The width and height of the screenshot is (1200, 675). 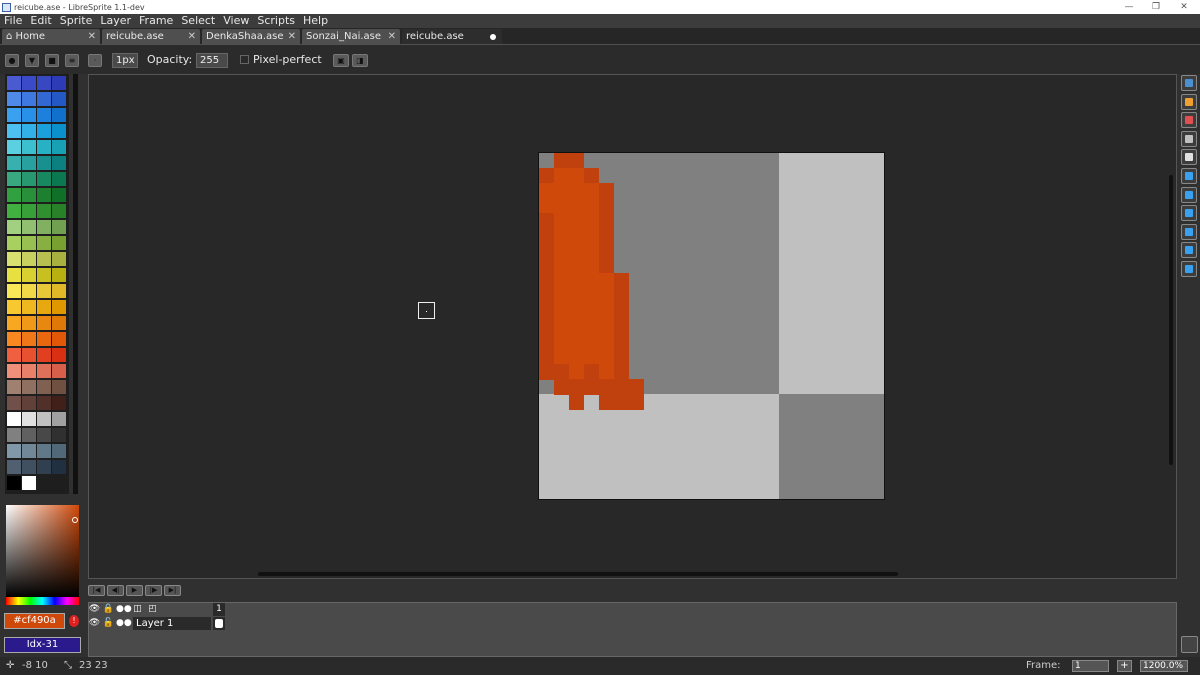 I want to click on menu-select: Select, so click(x=198, y=21).